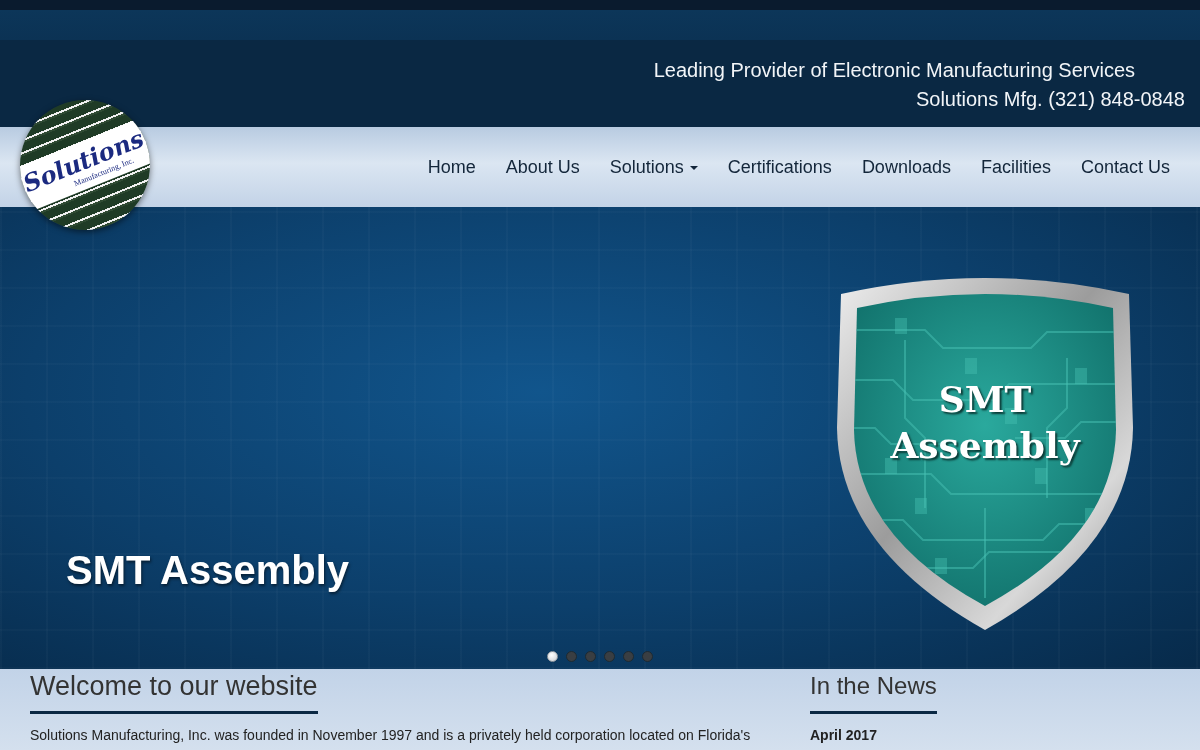  Describe the element at coordinates (451, 167) in the screenshot. I see `nav-link: Home` at that location.